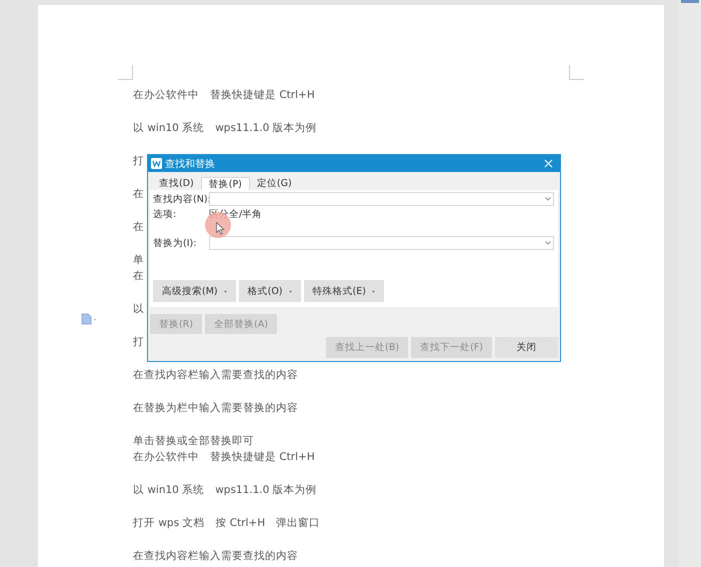 Image resolution: width=701 pixels, height=567 pixels. I want to click on menu-button: 高级搜索(M), so click(194, 291).